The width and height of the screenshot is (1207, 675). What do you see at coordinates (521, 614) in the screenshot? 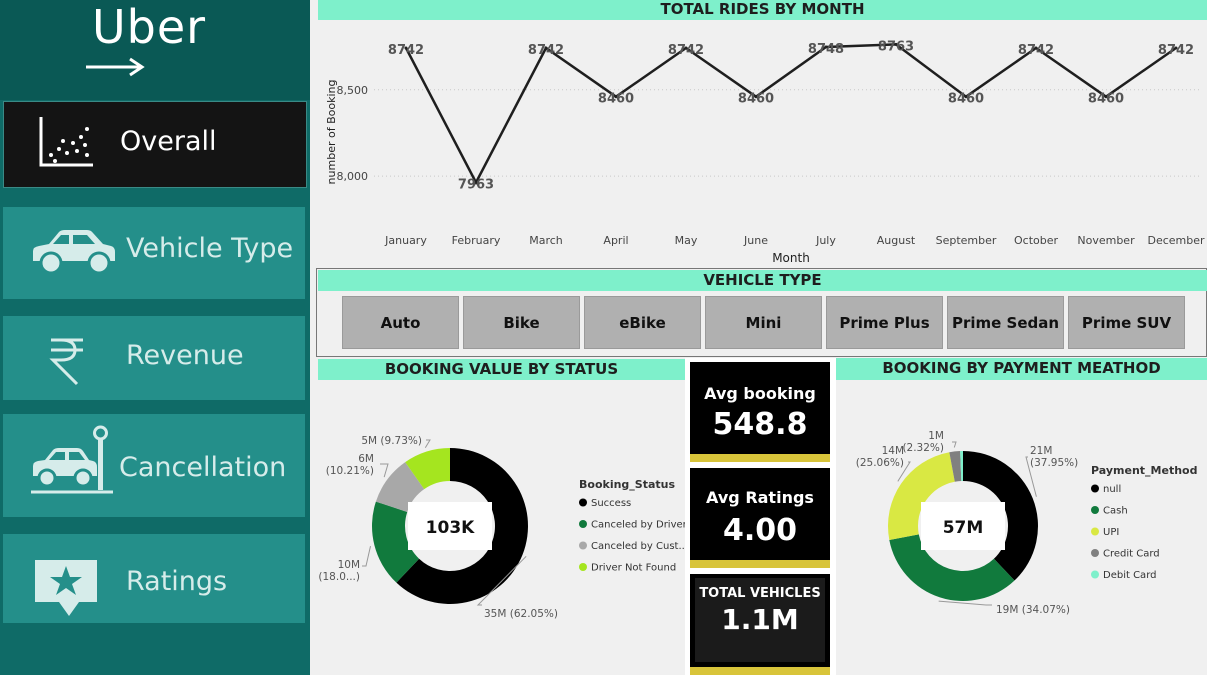
I see `slice-label: 35M (62.05%)` at bounding box center [521, 614].